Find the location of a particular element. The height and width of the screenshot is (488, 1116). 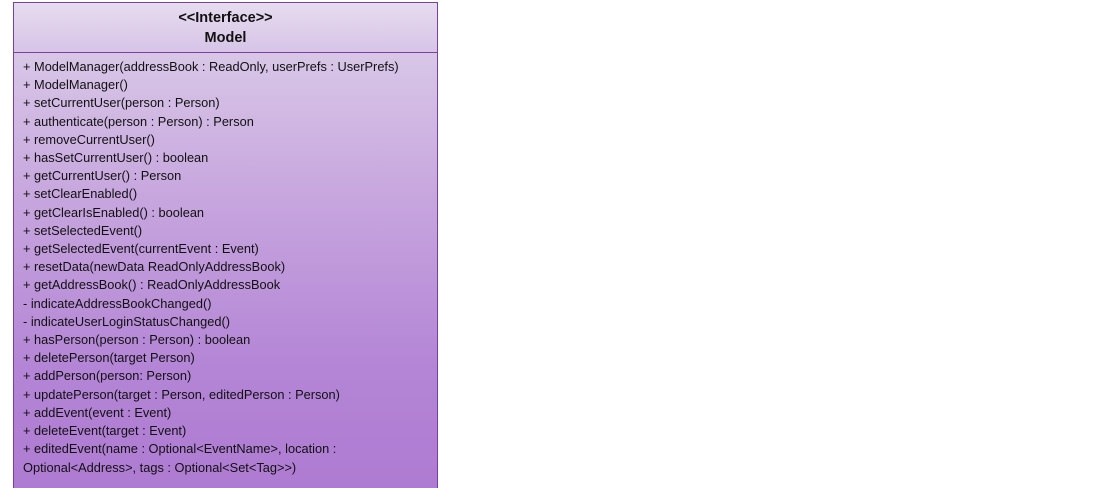

method-item: - indicateUserLoginStatusChanged() is located at coordinates (126, 321).